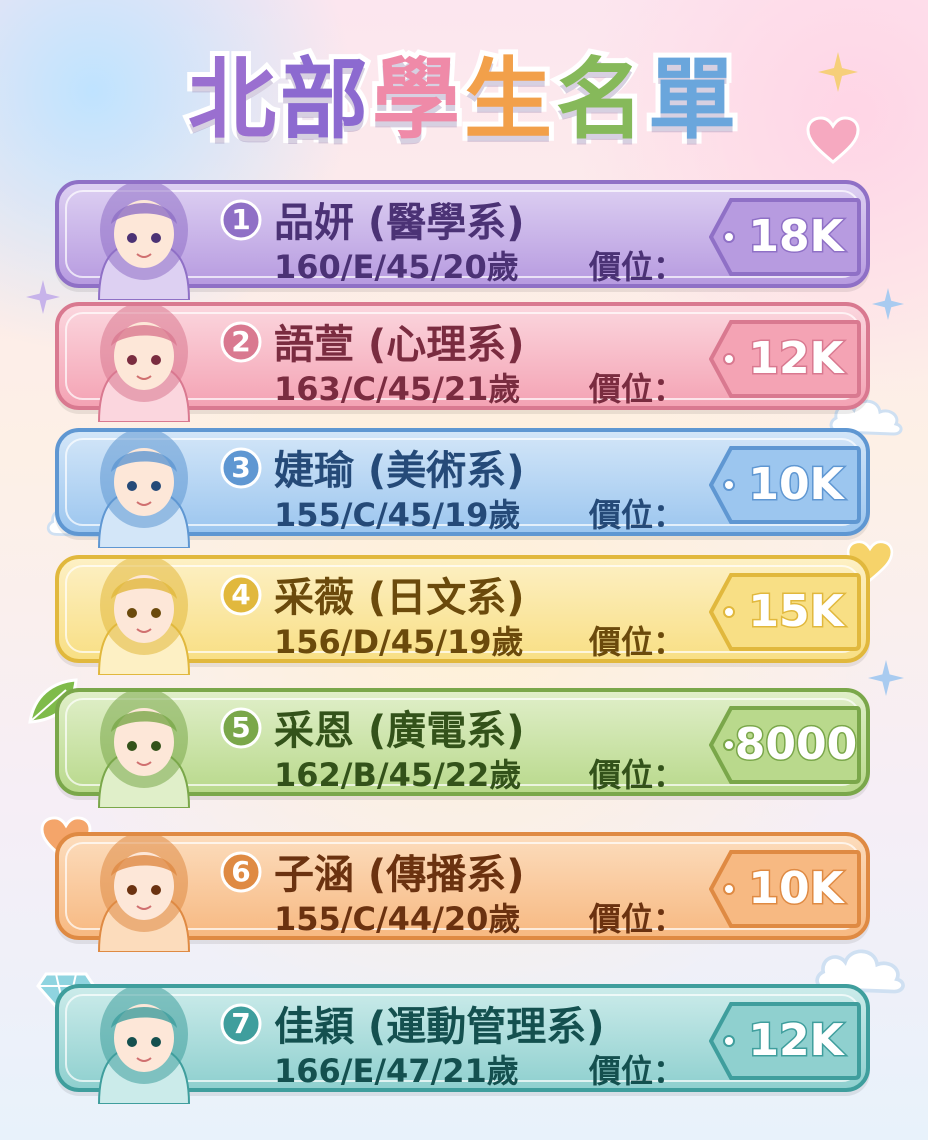  I want to click on student-card: 5 采恩 (廣電系) 162/B/45/22歲 價位： 8000, so click(462, 748).